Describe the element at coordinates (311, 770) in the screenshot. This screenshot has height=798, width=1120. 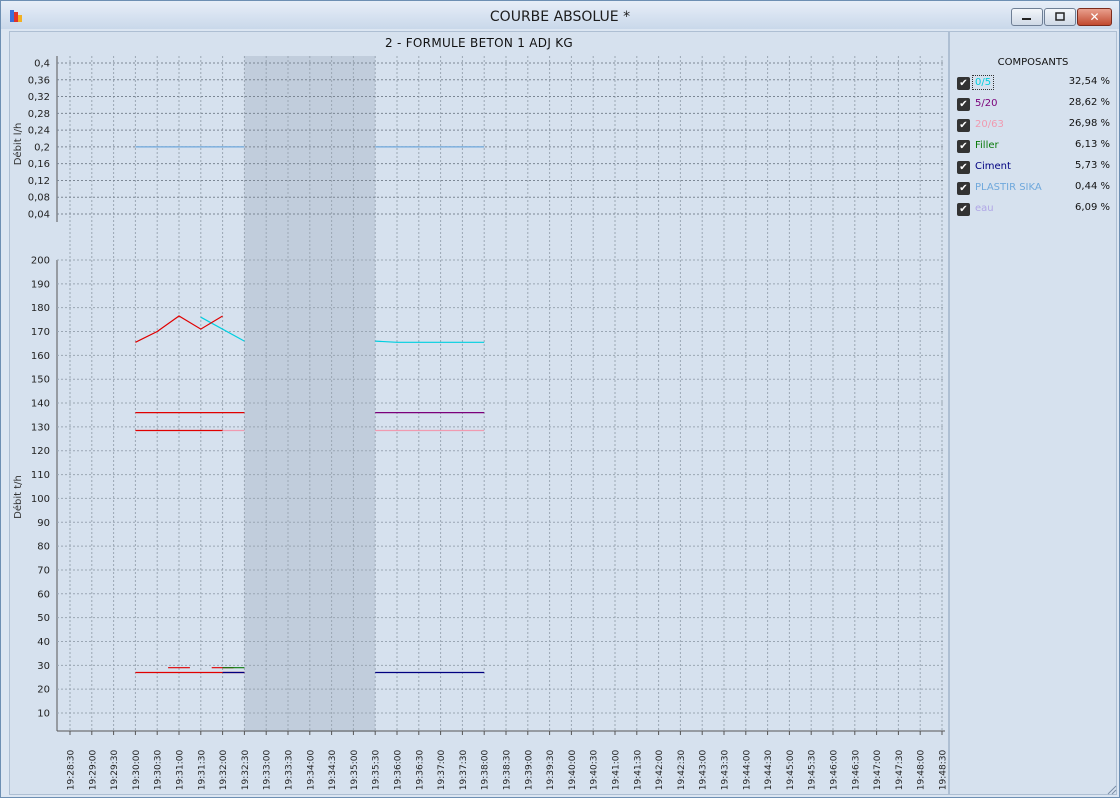
I see `x-tick-label: 19:34:00` at that location.